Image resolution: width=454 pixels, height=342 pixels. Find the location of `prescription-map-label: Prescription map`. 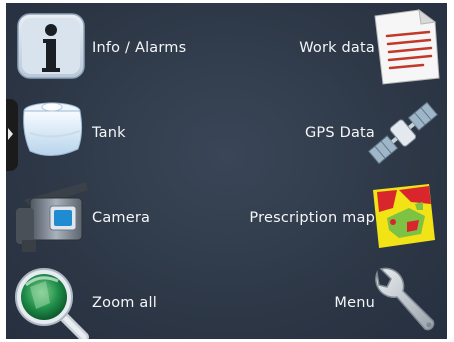

prescription-map-label: Prescription map is located at coordinates (312, 218).